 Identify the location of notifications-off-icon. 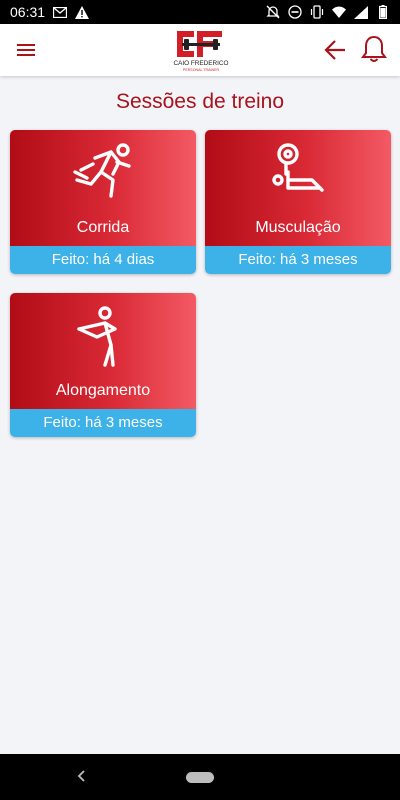
(273, 12).